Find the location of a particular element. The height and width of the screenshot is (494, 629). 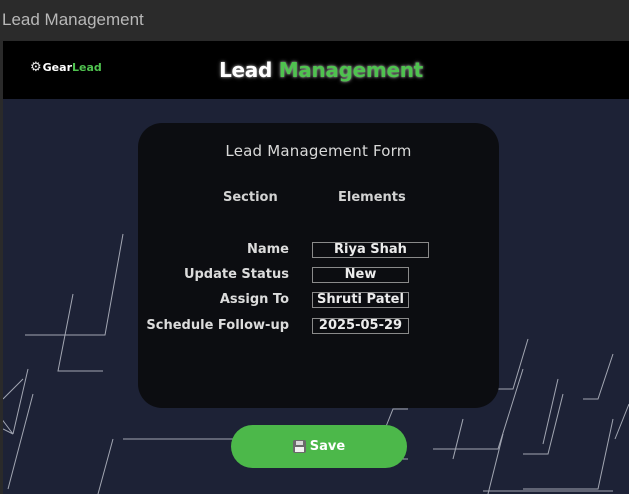

window-titlebar: Lead Management is located at coordinates (314, 20).